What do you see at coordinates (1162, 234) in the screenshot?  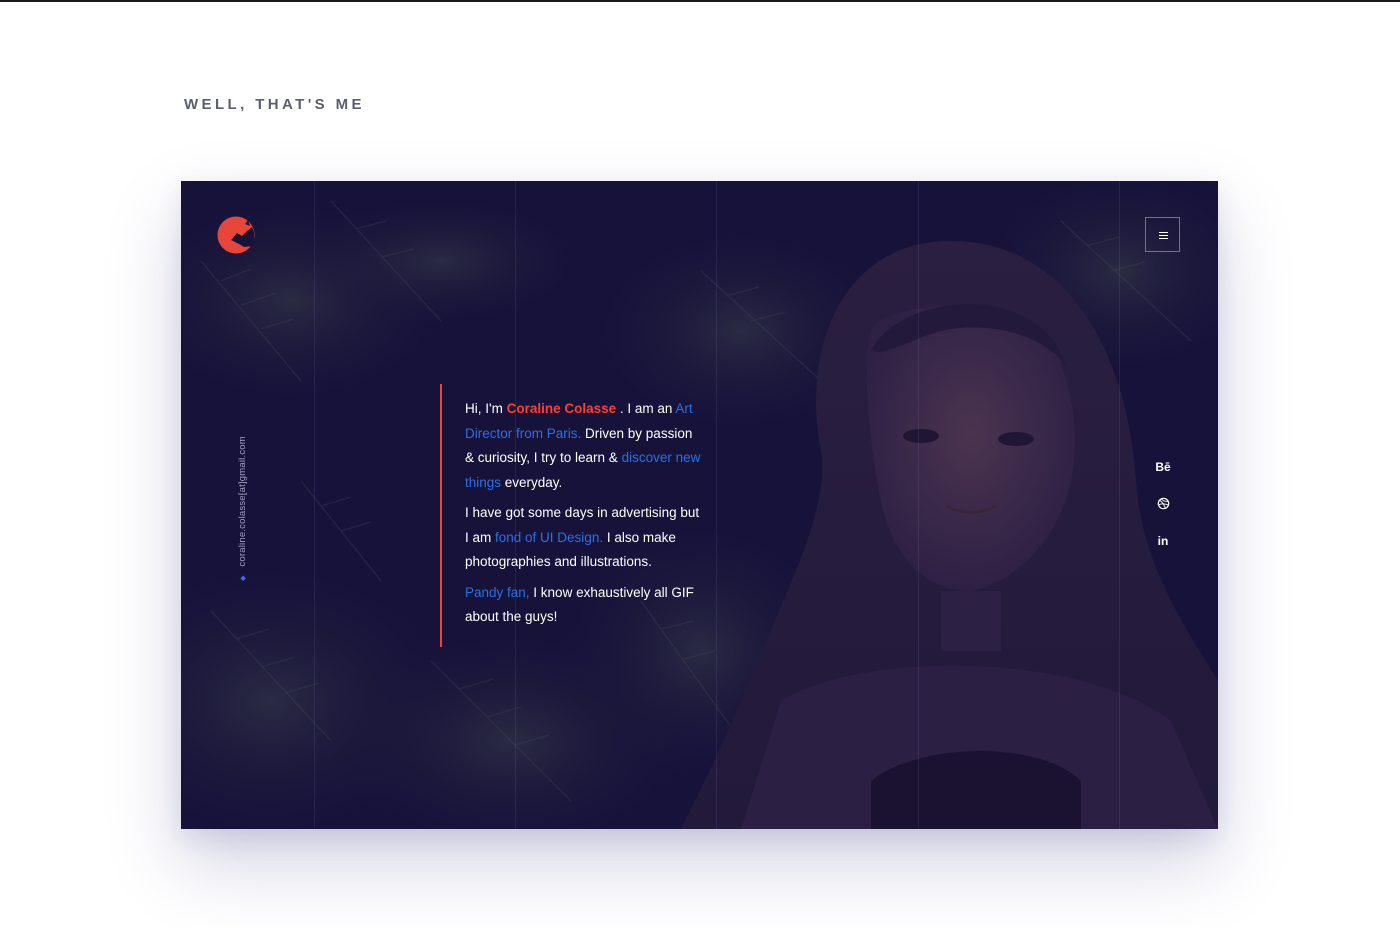 I see `menu-button` at bounding box center [1162, 234].